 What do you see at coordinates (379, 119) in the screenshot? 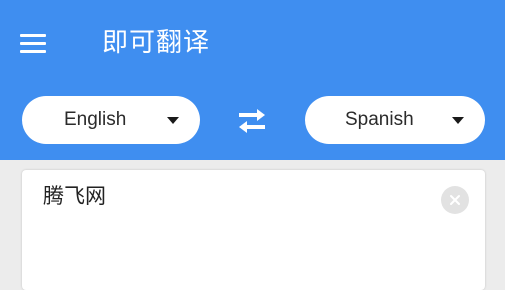
I see `target-language-label: Spanish` at bounding box center [379, 119].